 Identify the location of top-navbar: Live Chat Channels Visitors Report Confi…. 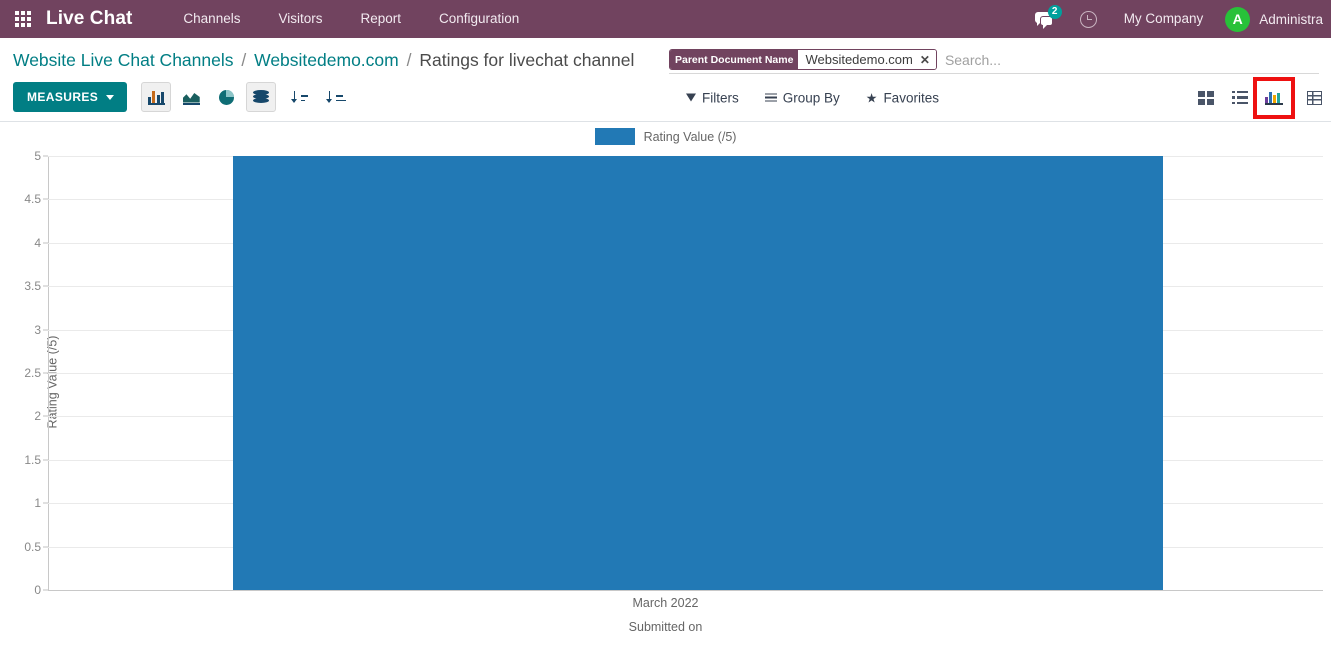
(665, 19).